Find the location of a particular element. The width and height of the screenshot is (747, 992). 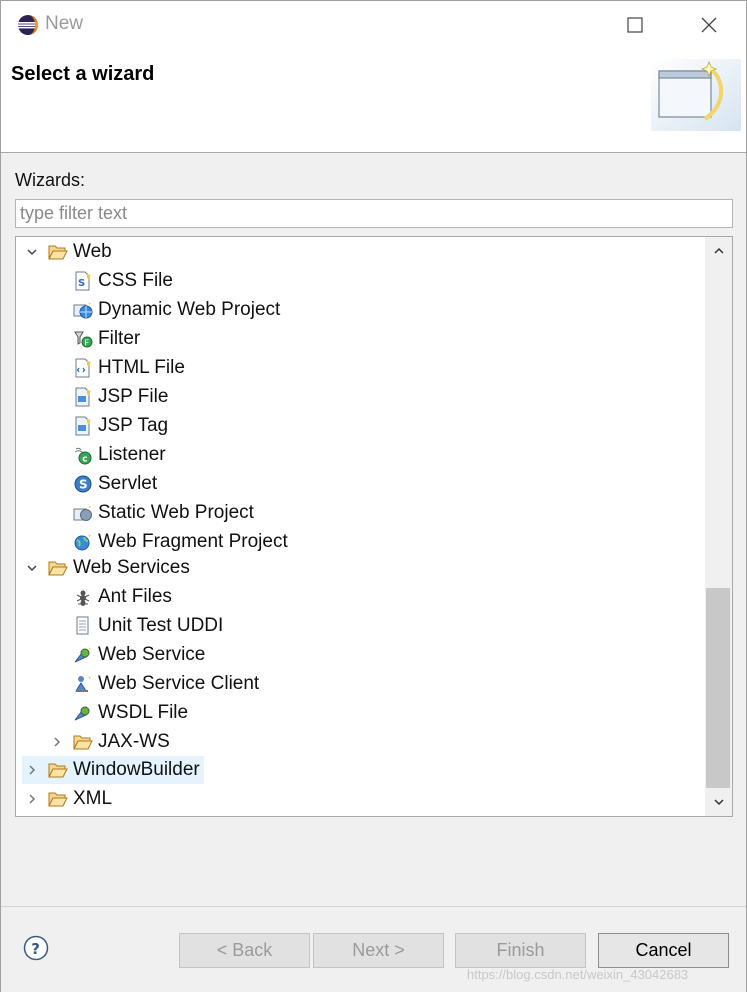

tree-item-wsdl-file: WSDL File is located at coordinates (132, 713).